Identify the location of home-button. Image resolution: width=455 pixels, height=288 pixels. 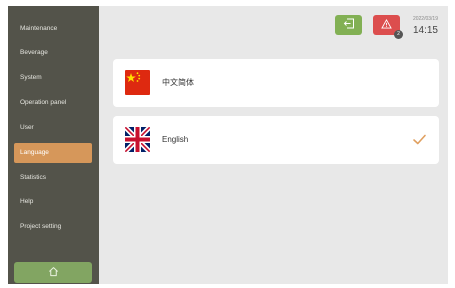
(53, 272).